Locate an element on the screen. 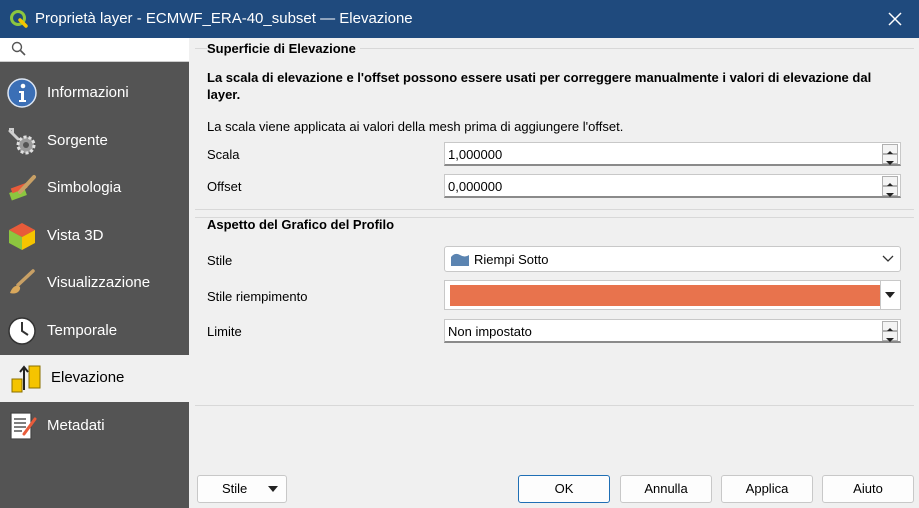 The width and height of the screenshot is (919, 508). fill-style-button is located at coordinates (672, 295).